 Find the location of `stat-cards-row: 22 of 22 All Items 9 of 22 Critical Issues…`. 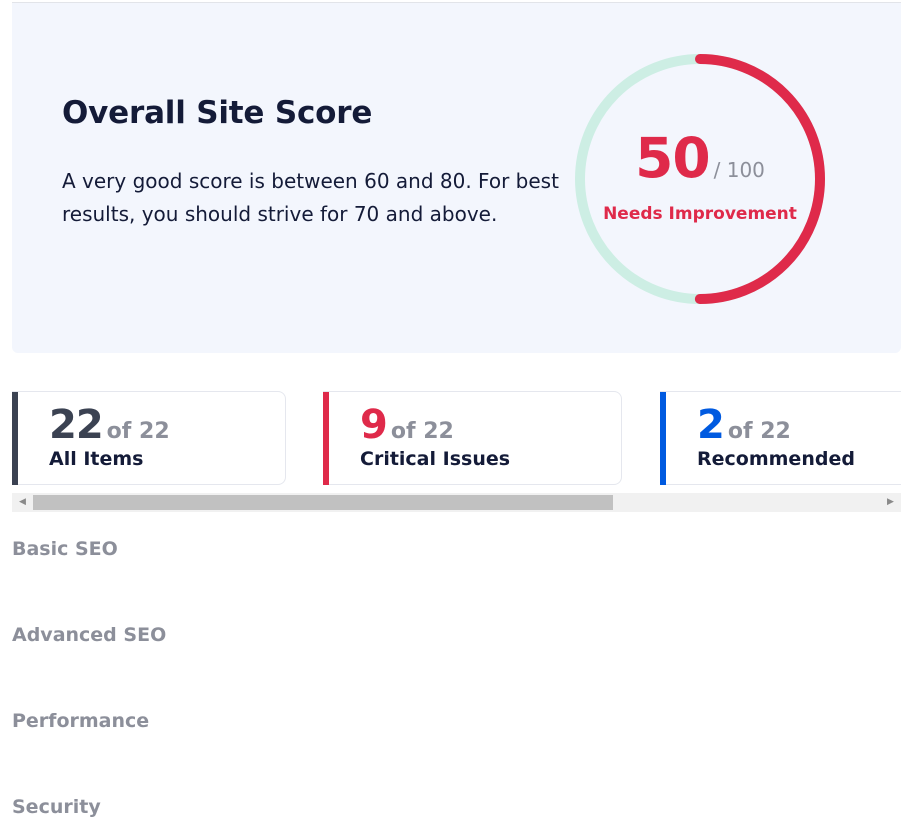

stat-cards-row: 22 of 22 All Items 9 of 22 Critical Issues… is located at coordinates (456, 438).